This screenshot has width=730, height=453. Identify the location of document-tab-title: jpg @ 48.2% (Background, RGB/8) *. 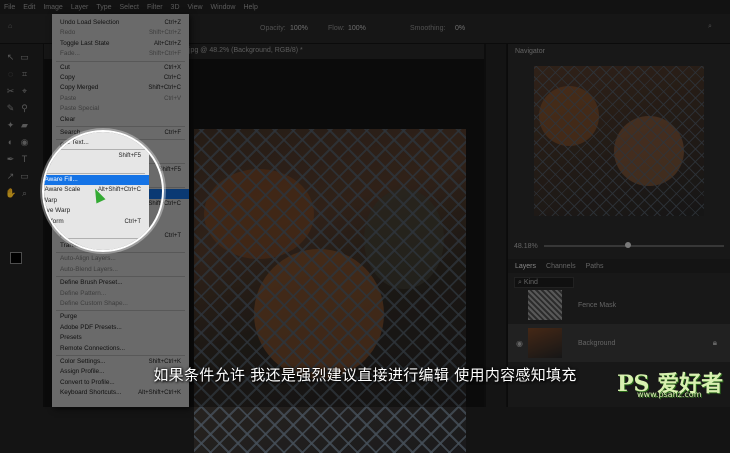
(246, 50).